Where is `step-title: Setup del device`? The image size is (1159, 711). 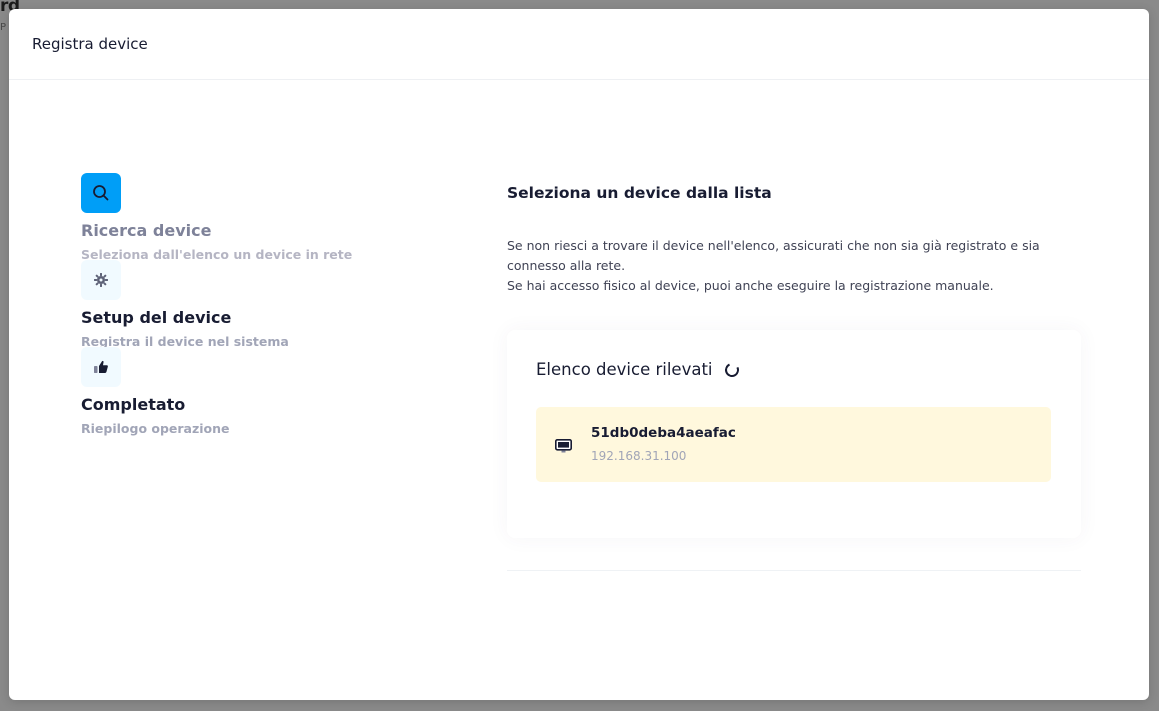 step-title: Setup del device is located at coordinates (156, 317).